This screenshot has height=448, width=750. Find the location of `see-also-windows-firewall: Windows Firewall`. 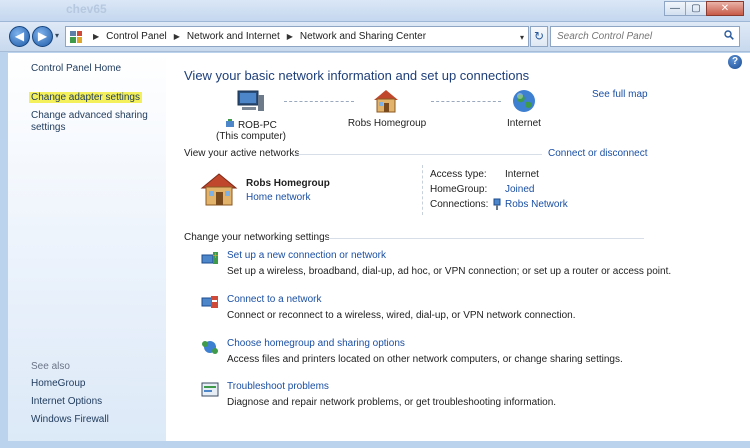

see-also-windows-firewall: Windows Firewall is located at coordinates (70, 419).